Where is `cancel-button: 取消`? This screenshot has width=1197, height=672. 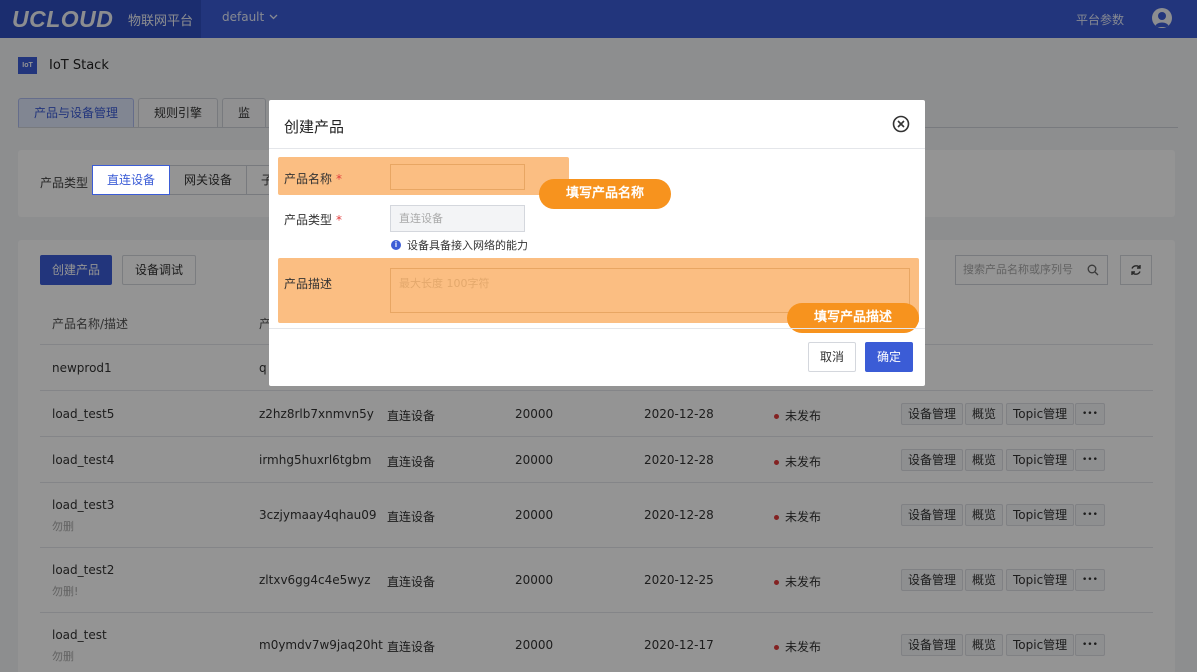 cancel-button: 取消 is located at coordinates (832, 357).